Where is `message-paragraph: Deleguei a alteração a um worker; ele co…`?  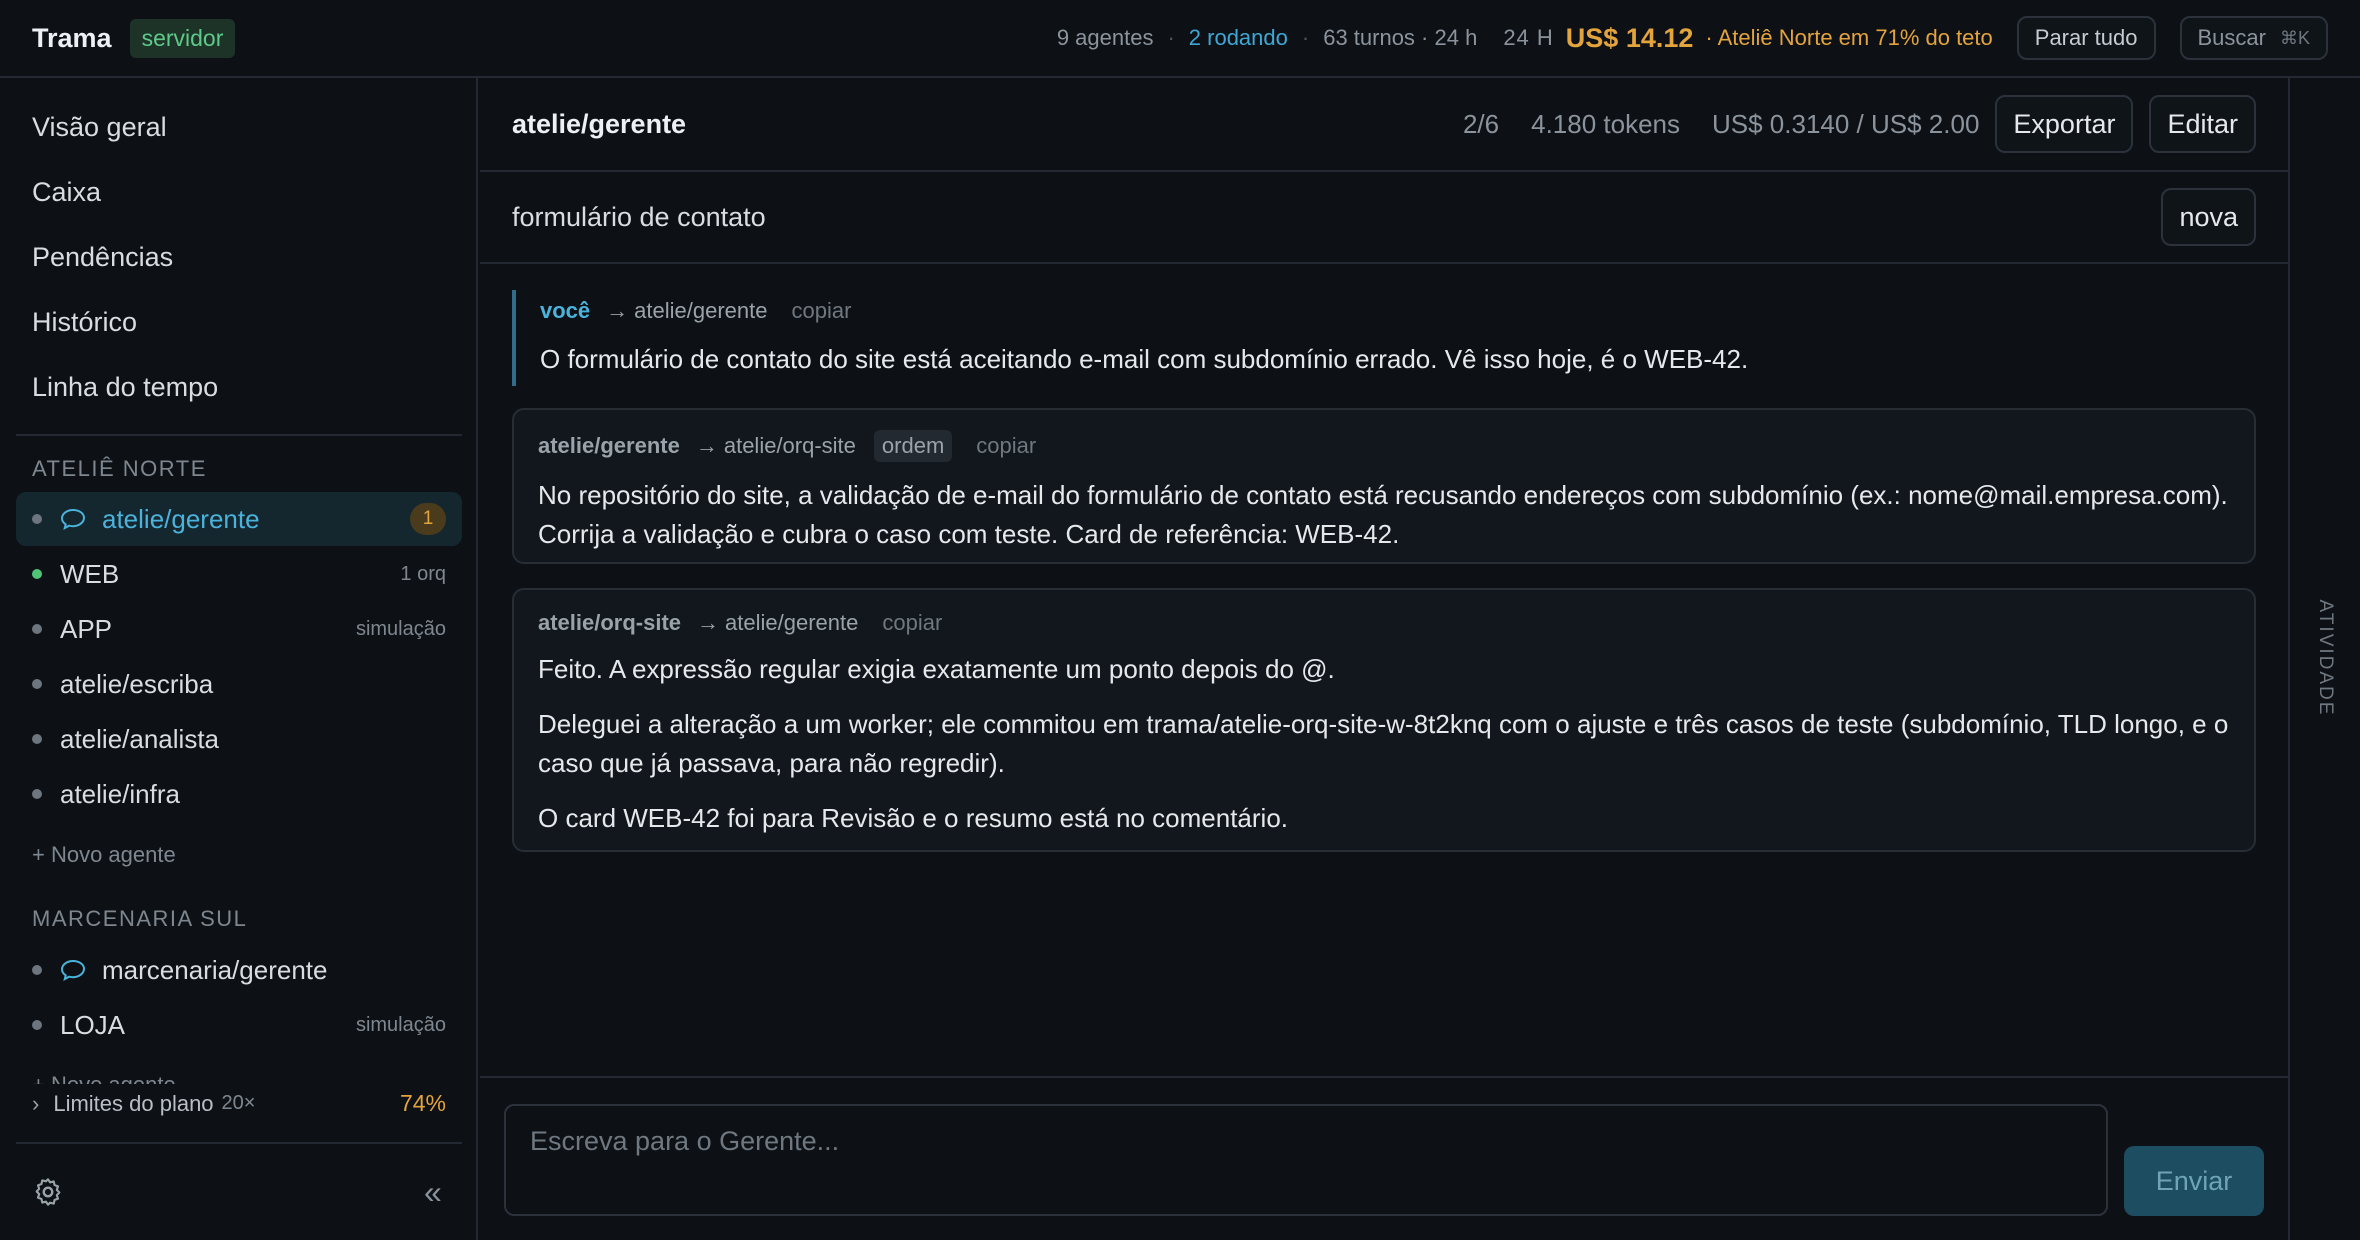 message-paragraph: Deleguei a alteração a um worker; ele co… is located at coordinates (1383, 743).